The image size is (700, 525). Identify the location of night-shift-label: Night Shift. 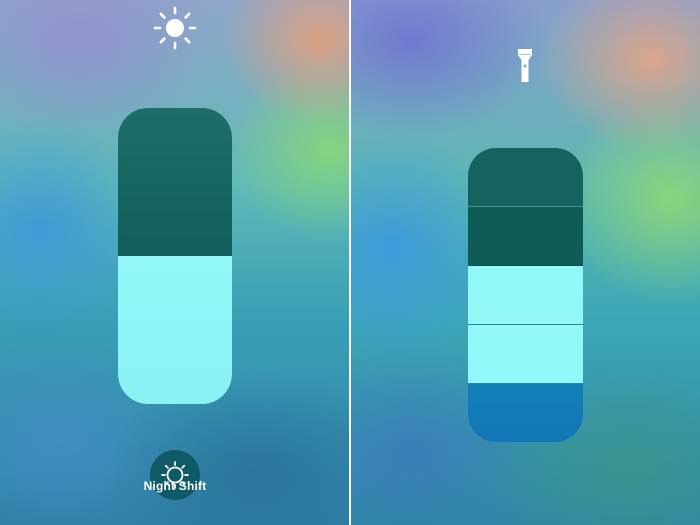
(175, 486).